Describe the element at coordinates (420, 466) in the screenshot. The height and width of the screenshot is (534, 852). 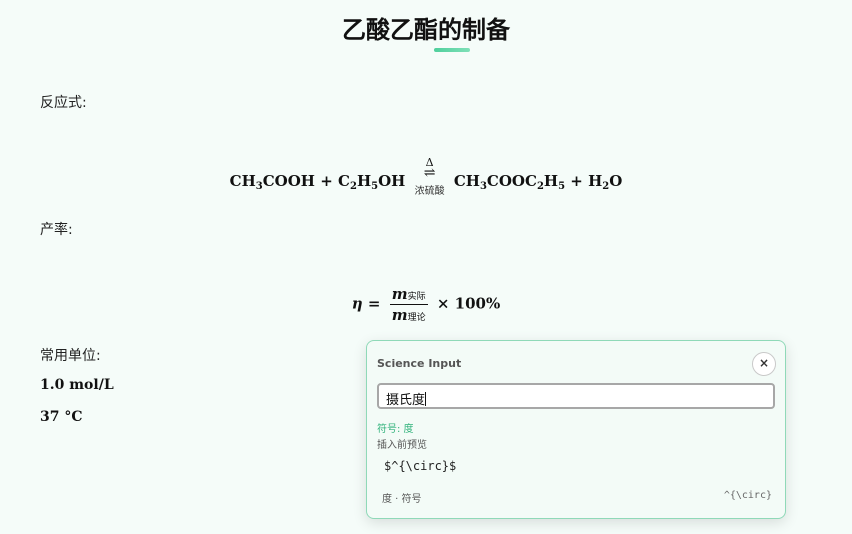
I see `preview-code: $^{\circ}$` at that location.